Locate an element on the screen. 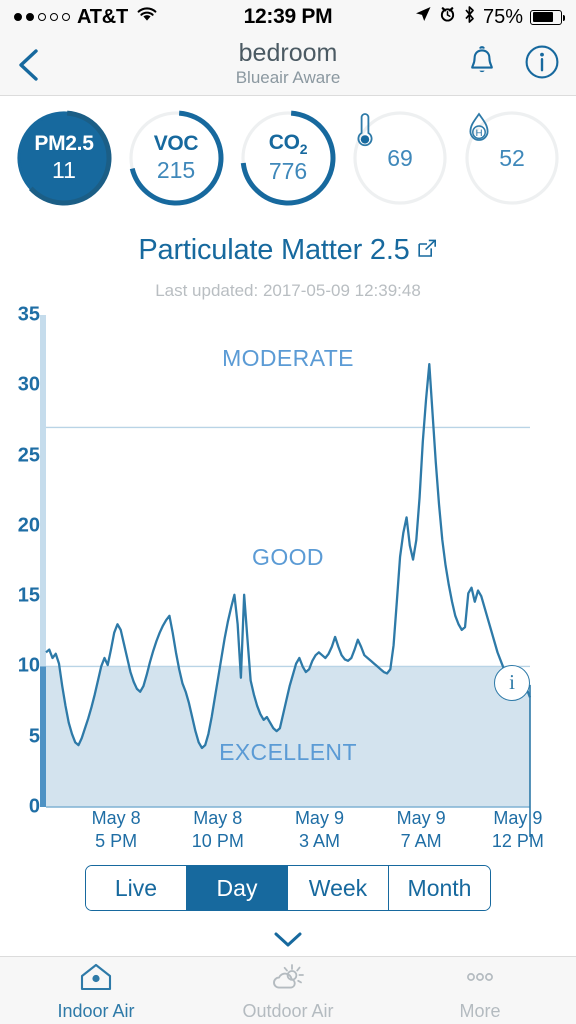 This screenshot has width=576, height=1024. metrics-row: PM2.5 11 VOC 215 CO2 776 69 H 52 is located at coordinates (288, 158).